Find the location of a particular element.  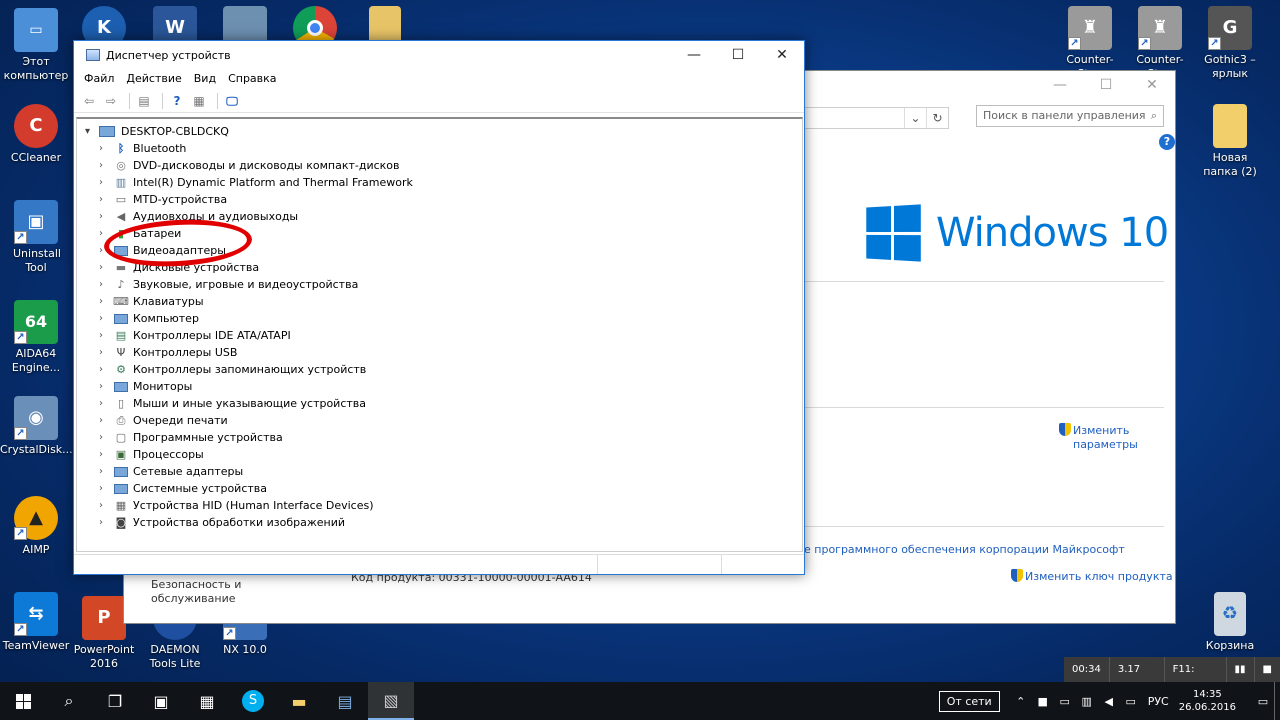

show-desktop-button is located at coordinates (1277, 701).